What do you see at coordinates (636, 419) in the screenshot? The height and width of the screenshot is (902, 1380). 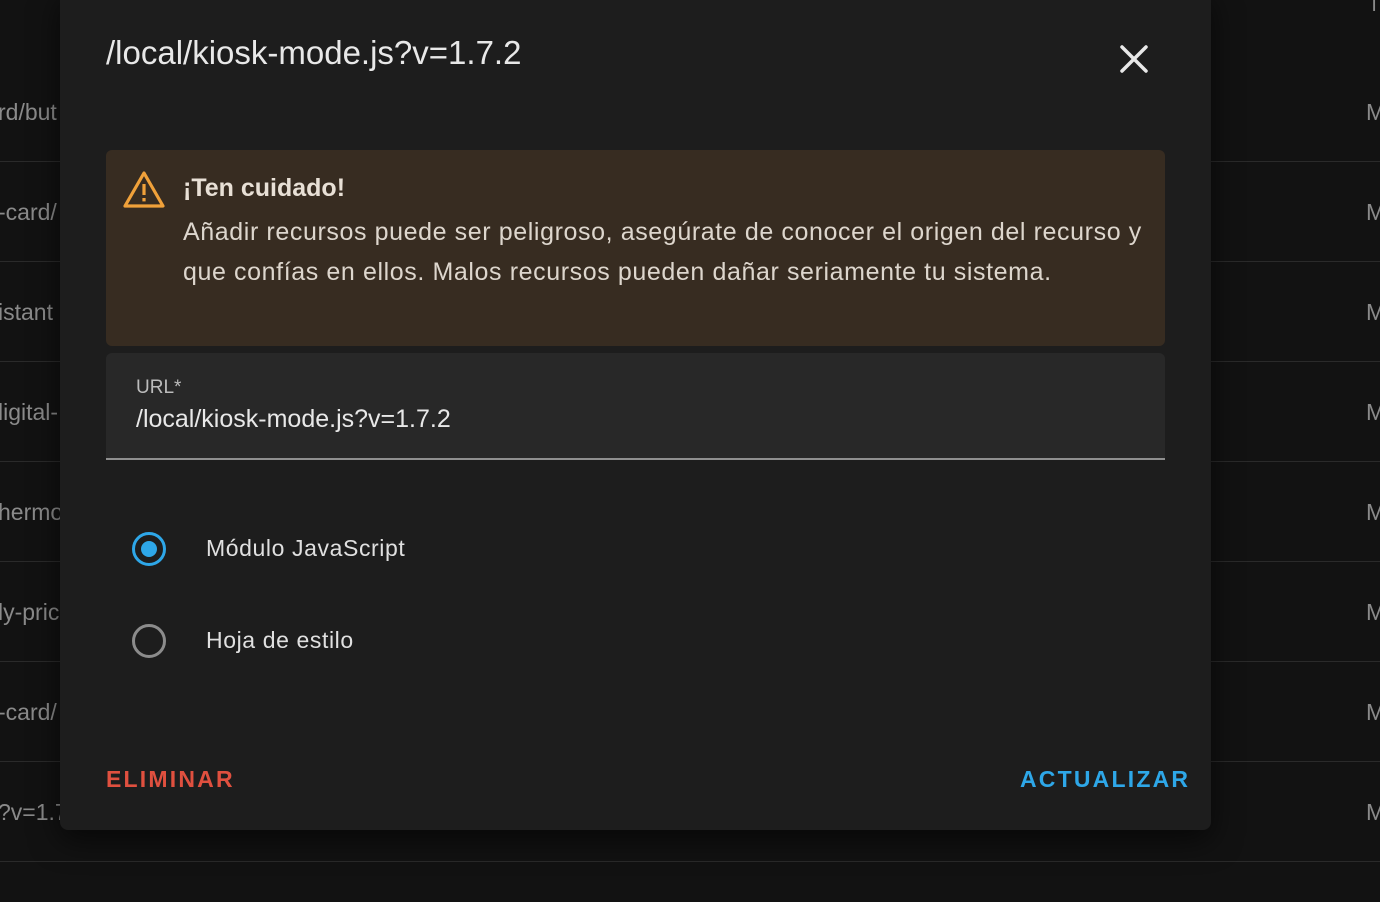 I see `url-input` at bounding box center [636, 419].